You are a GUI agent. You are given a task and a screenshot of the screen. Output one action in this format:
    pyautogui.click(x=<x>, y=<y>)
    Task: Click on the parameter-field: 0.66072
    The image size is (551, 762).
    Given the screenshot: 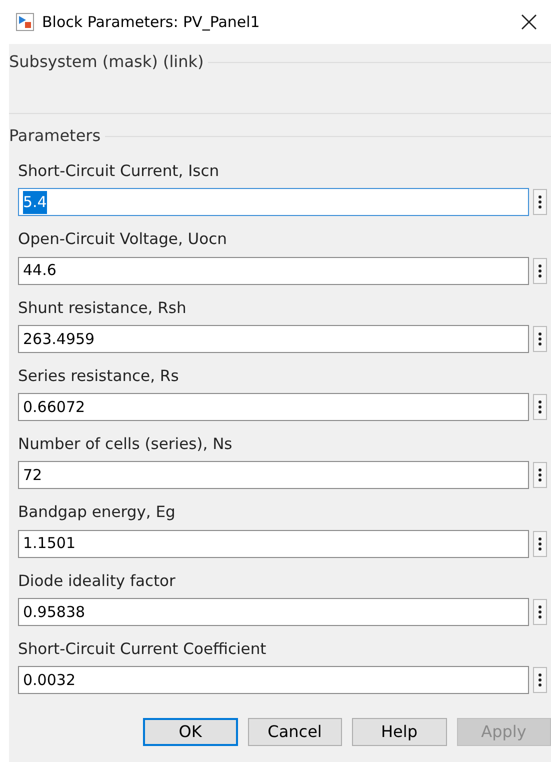 What is the action you would take?
    pyautogui.click(x=273, y=407)
    